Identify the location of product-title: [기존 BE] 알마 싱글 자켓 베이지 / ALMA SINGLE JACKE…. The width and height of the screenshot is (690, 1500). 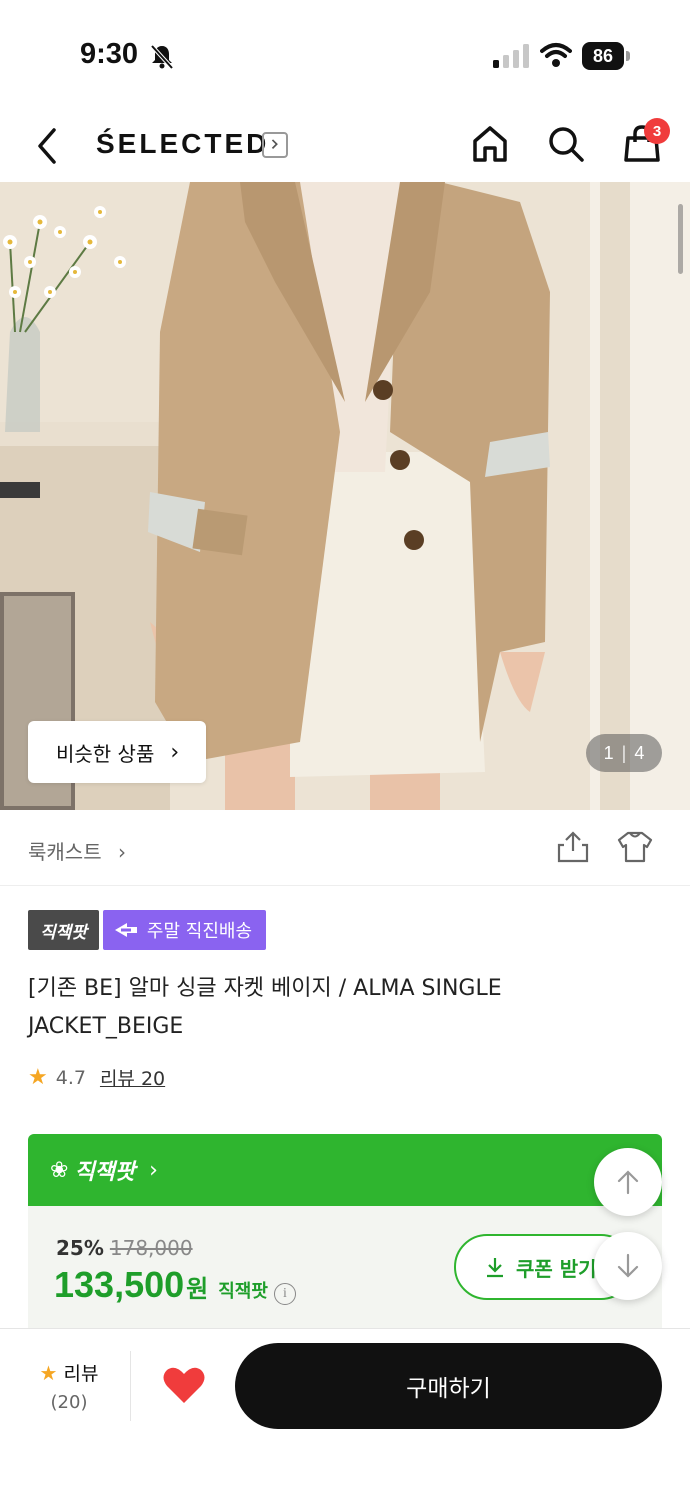
(265, 1007).